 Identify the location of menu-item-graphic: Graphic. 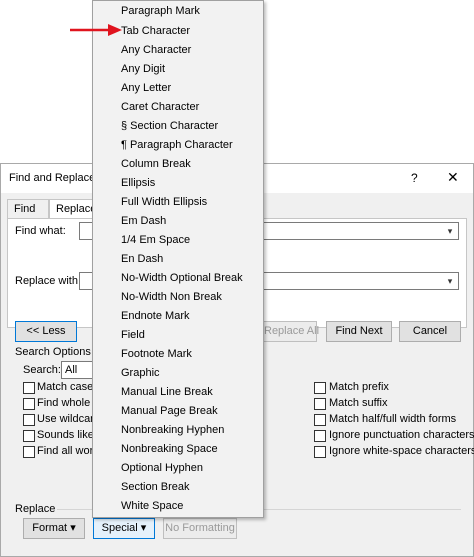
(140, 373).